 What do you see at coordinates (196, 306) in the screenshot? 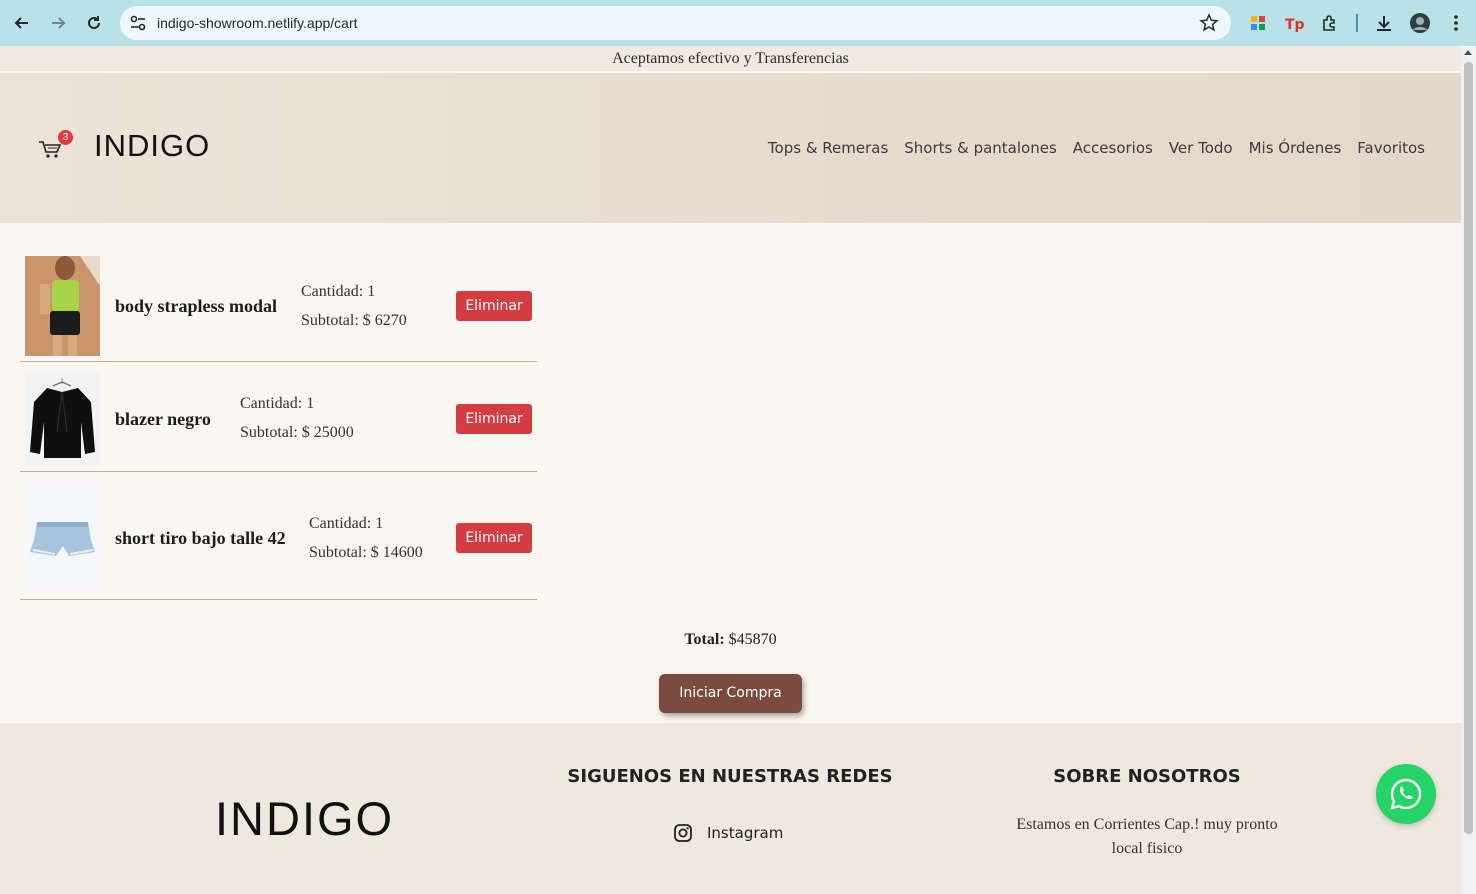
I see `product-name: body strapless modal` at bounding box center [196, 306].